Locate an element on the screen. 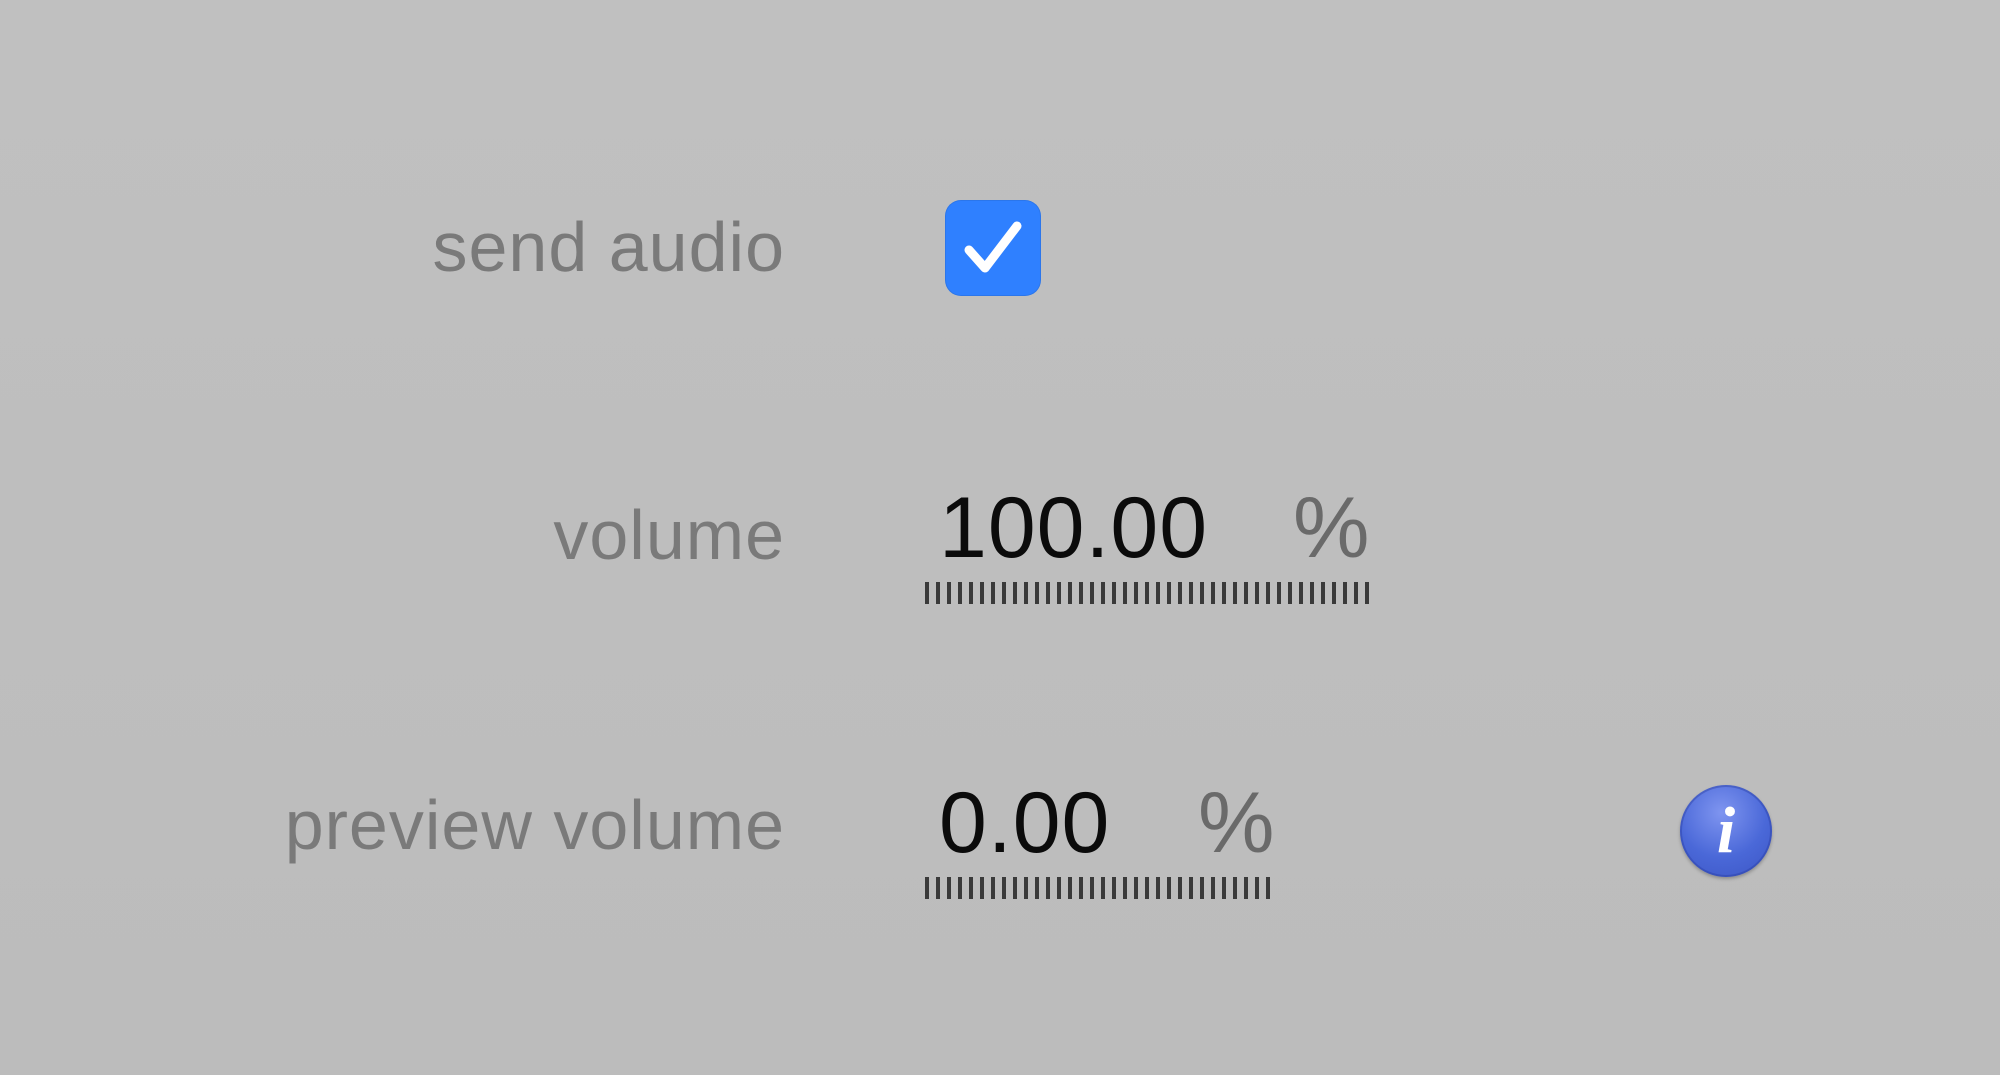 The width and height of the screenshot is (2000, 1075). send-audio-checkbox is located at coordinates (993, 248).